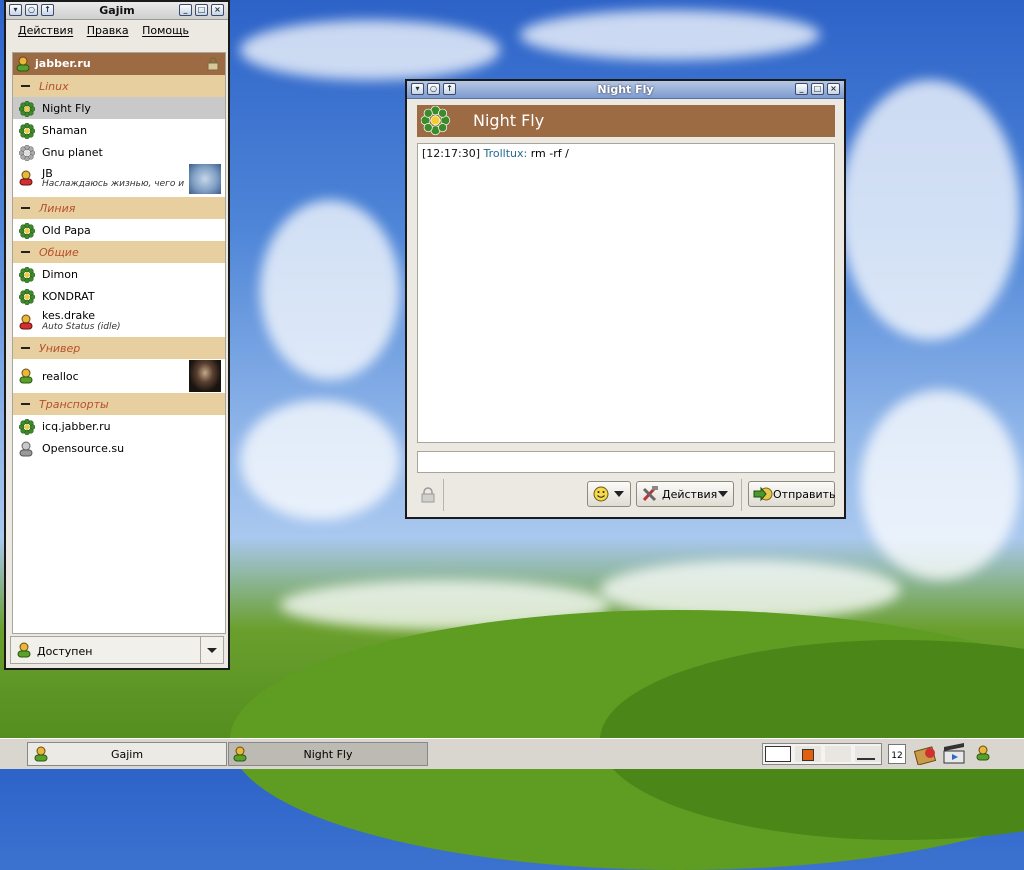 Image resolution: width=1024 pixels, height=870 pixels. Describe the element at coordinates (63, 63) in the screenshot. I see `account-name: jabber.ru` at that location.